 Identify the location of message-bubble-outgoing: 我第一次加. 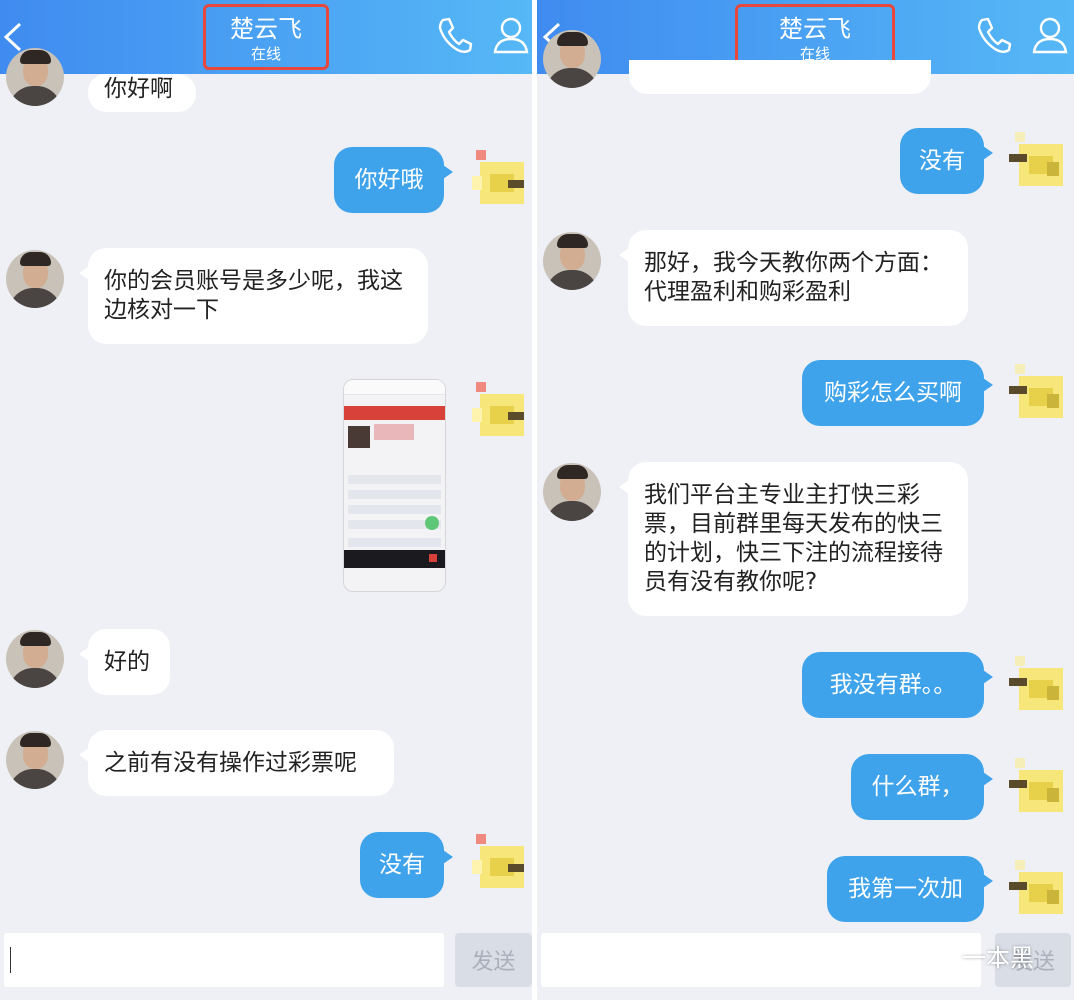
(910, 889).